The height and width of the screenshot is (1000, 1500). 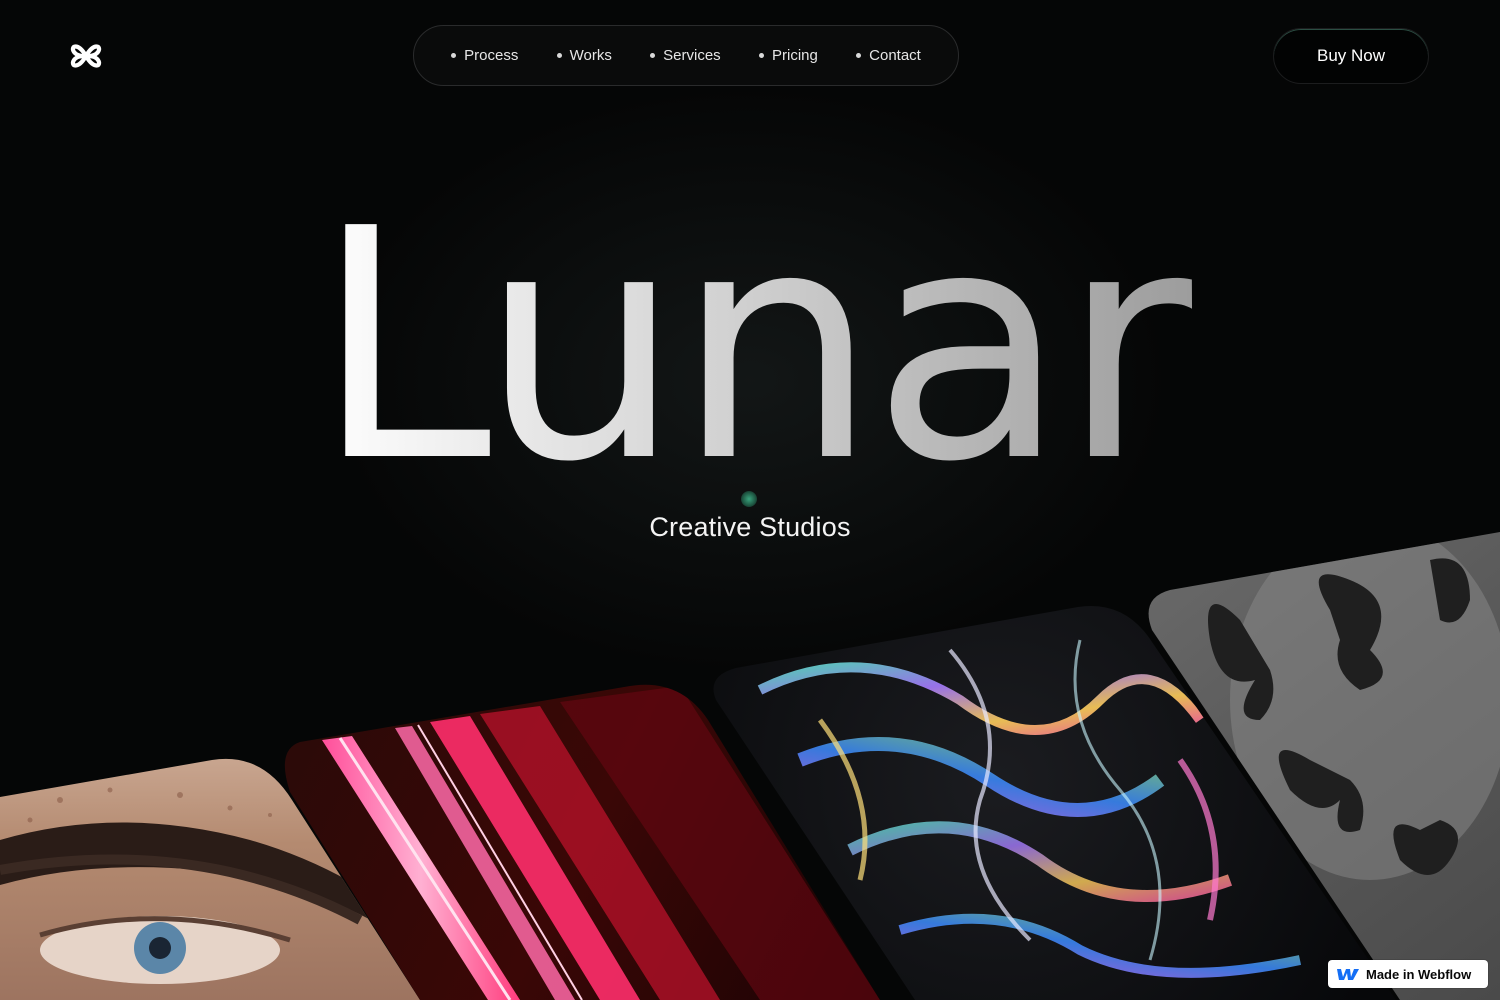 I want to click on made-in-webflow-badge: Made in Webflow, so click(x=1408, y=974).